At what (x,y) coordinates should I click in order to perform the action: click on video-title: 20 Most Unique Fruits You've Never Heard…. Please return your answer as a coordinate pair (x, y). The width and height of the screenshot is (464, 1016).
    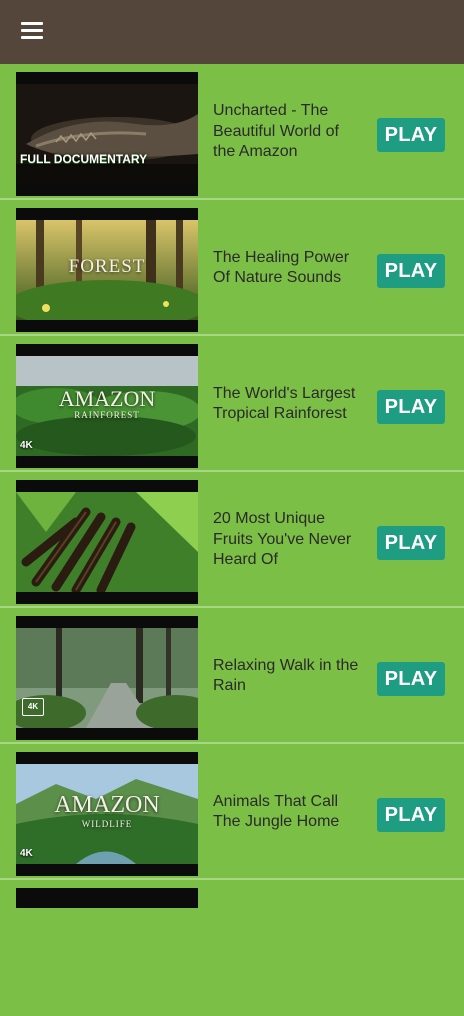
    Looking at the image, I should click on (282, 539).